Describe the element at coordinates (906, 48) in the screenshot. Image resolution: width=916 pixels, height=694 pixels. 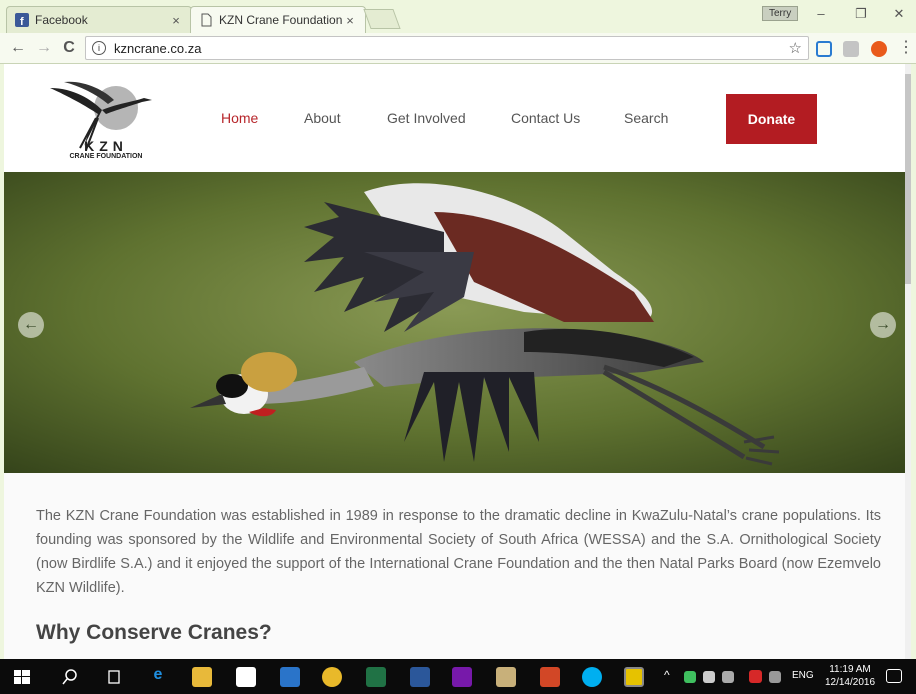
I see `menu-icon: ⋮` at that location.